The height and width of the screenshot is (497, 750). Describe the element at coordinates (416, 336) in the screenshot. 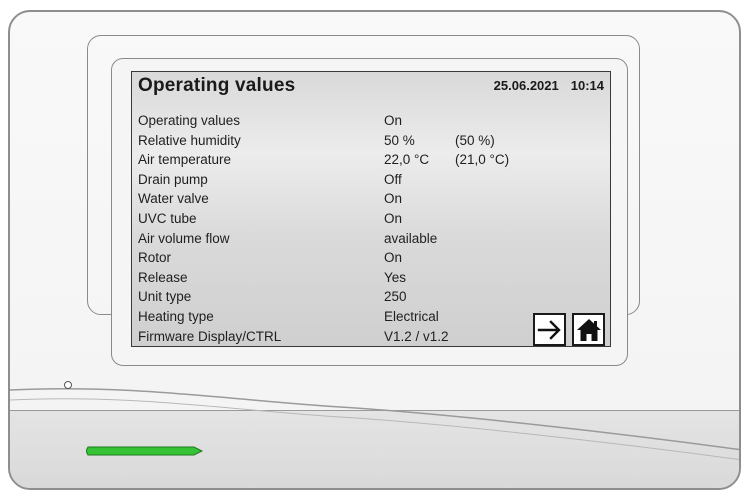

I see `row-value: V1.2 / v1.2` at that location.